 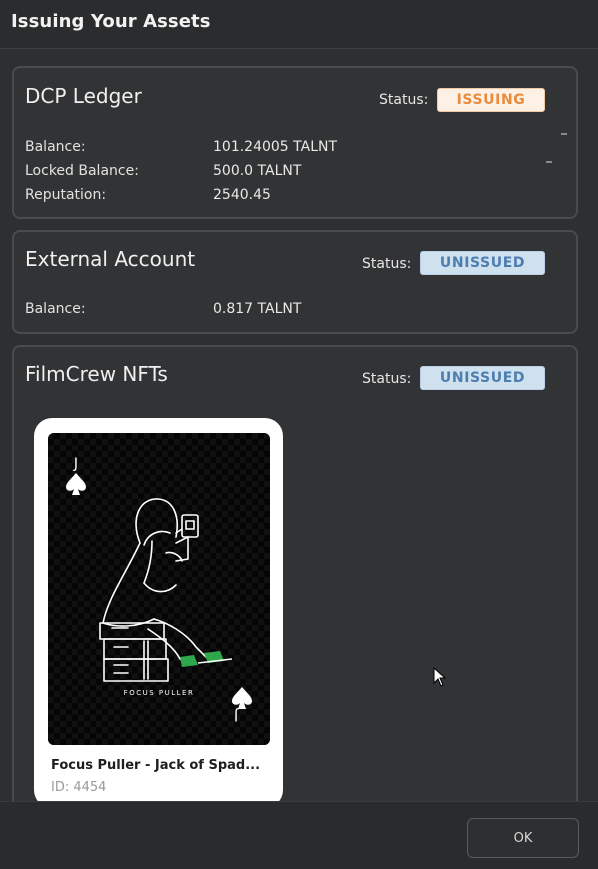 What do you see at coordinates (82, 171) in the screenshot?
I see `locked-balance-label: Locked Balance:` at bounding box center [82, 171].